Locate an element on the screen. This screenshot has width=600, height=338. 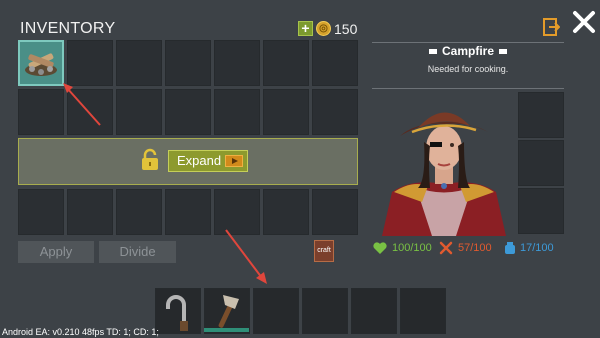
coin-icon: ◎ is located at coordinates (323, 28).